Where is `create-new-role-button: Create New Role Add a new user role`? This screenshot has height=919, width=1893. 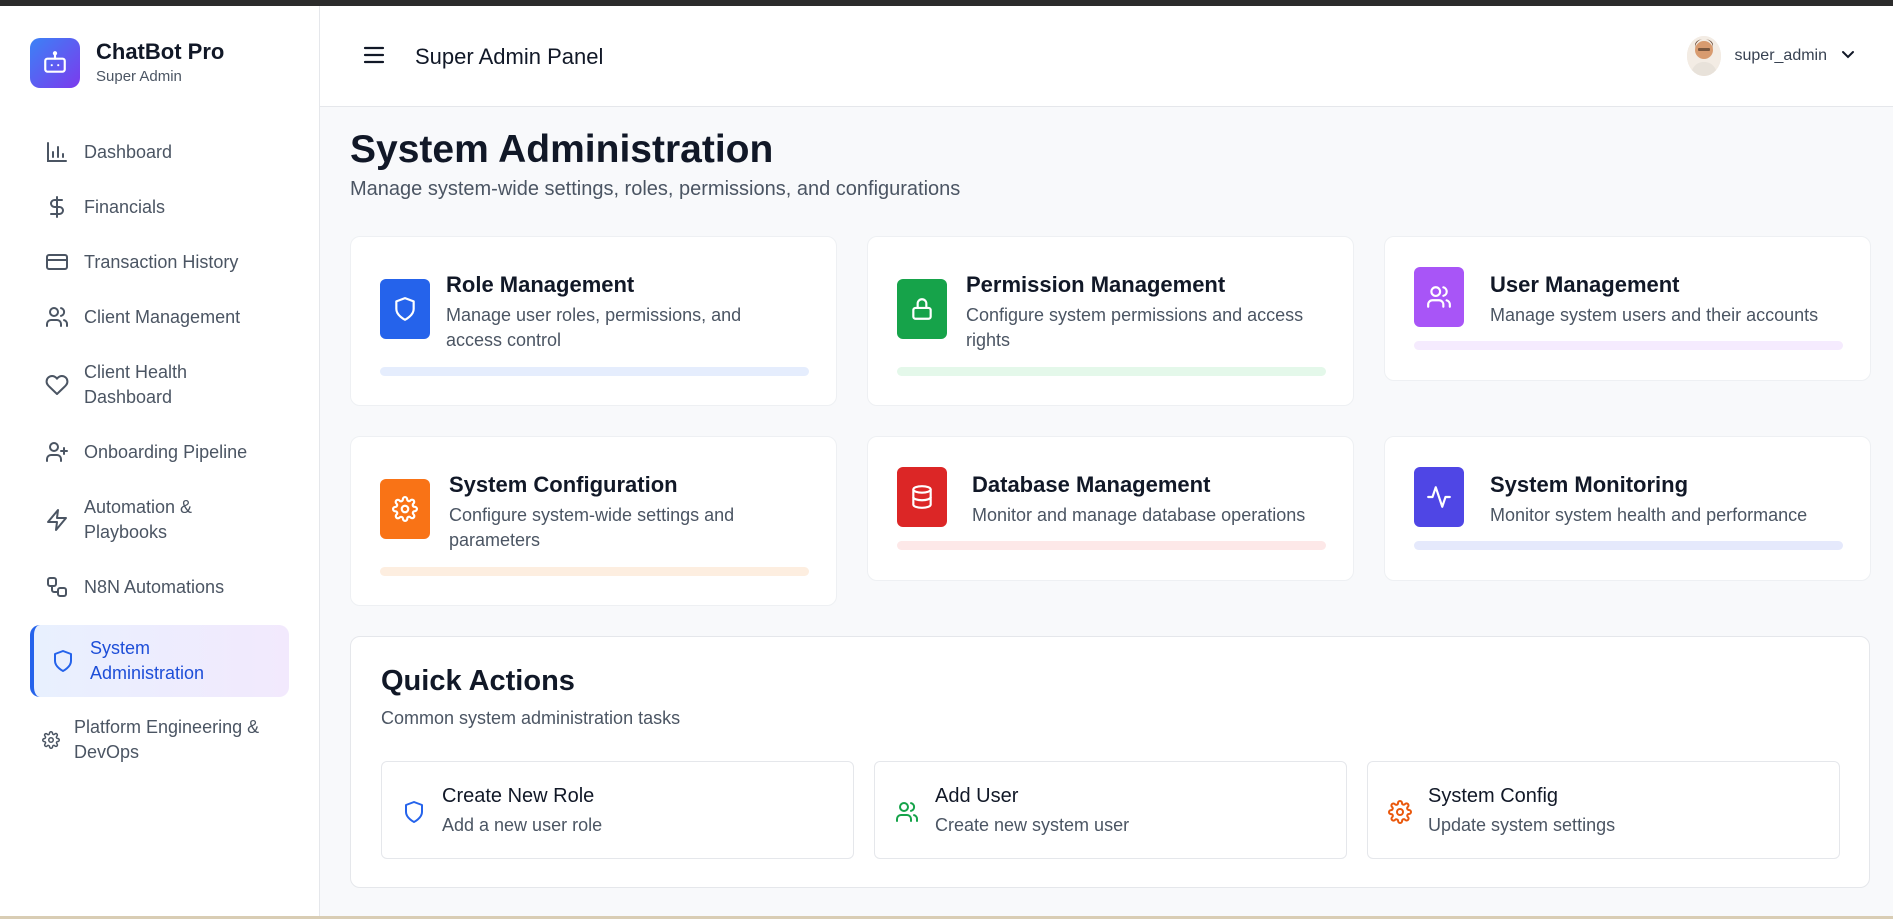 create-new-role-button: Create New Role Add a new user role is located at coordinates (617, 810).